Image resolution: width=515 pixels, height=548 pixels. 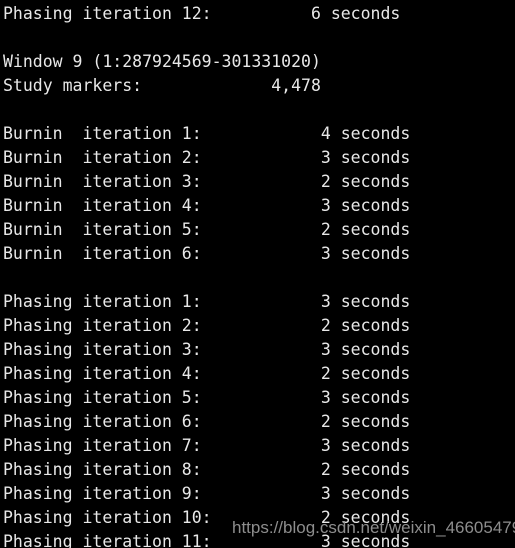 What do you see at coordinates (202, 13) in the screenshot?
I see `log-line-phasing-12-previous: Phasing iteration 12: 6 seconds` at bounding box center [202, 13].